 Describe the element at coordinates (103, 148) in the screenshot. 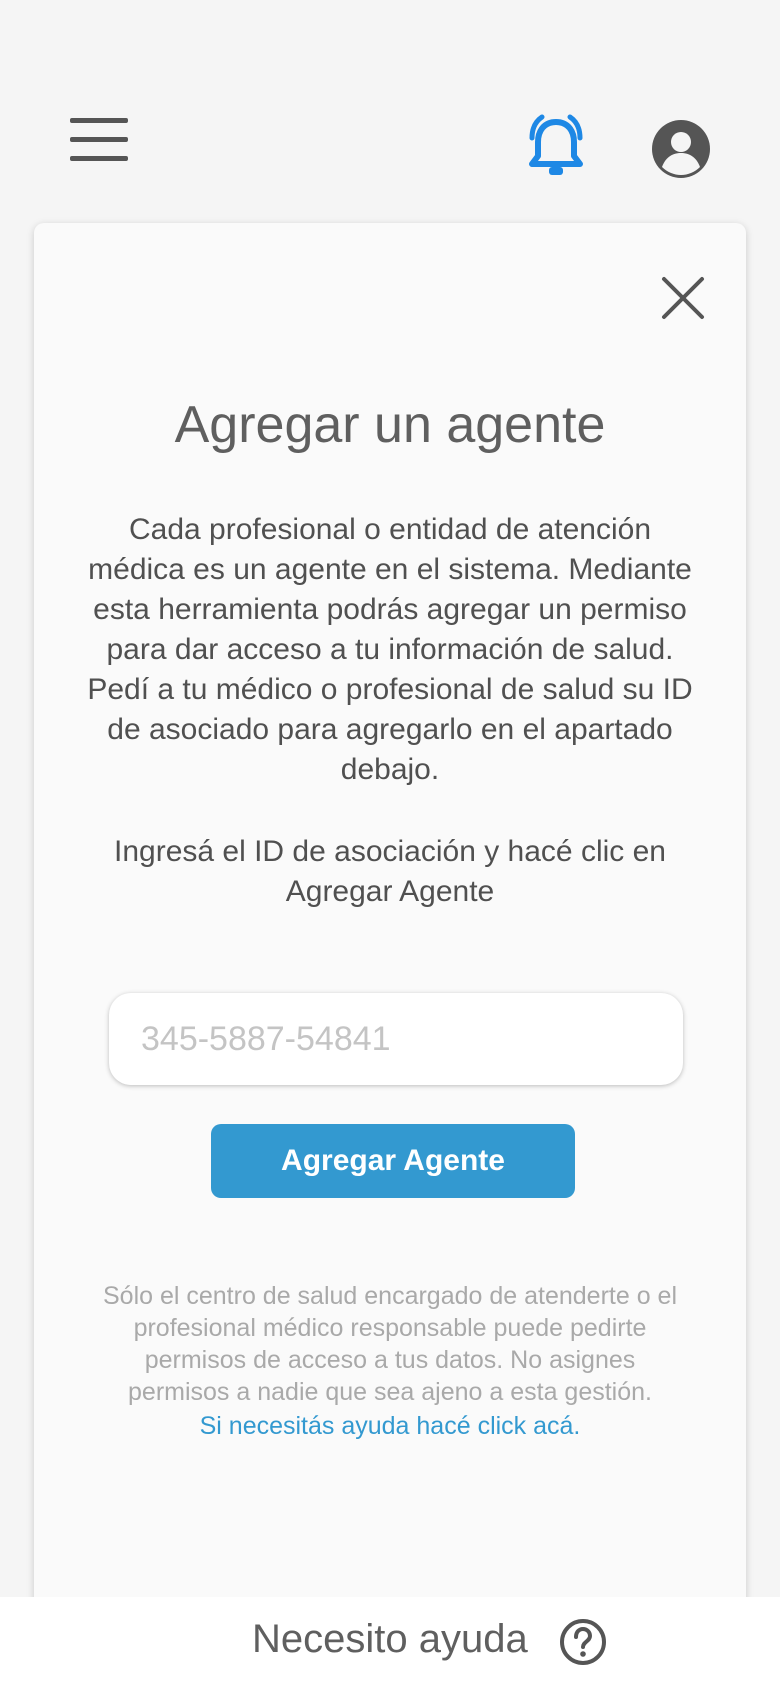

I see `hamburger-menu-icon` at that location.